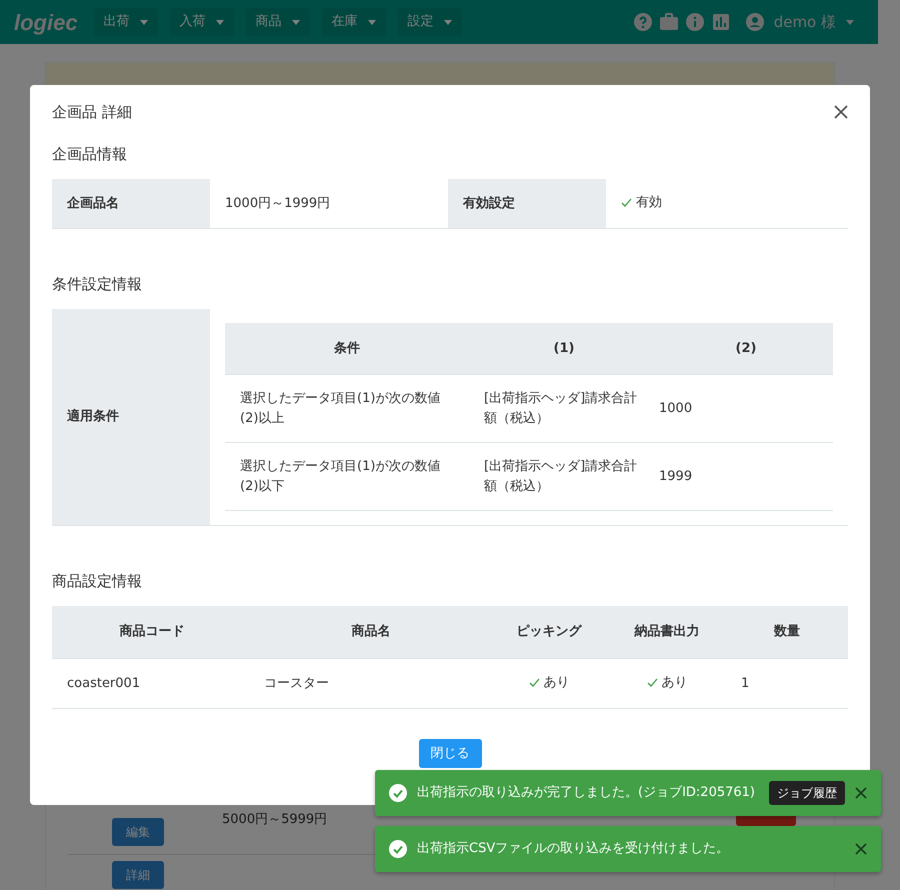  I want to click on column-header: ピッキング, so click(549, 632).